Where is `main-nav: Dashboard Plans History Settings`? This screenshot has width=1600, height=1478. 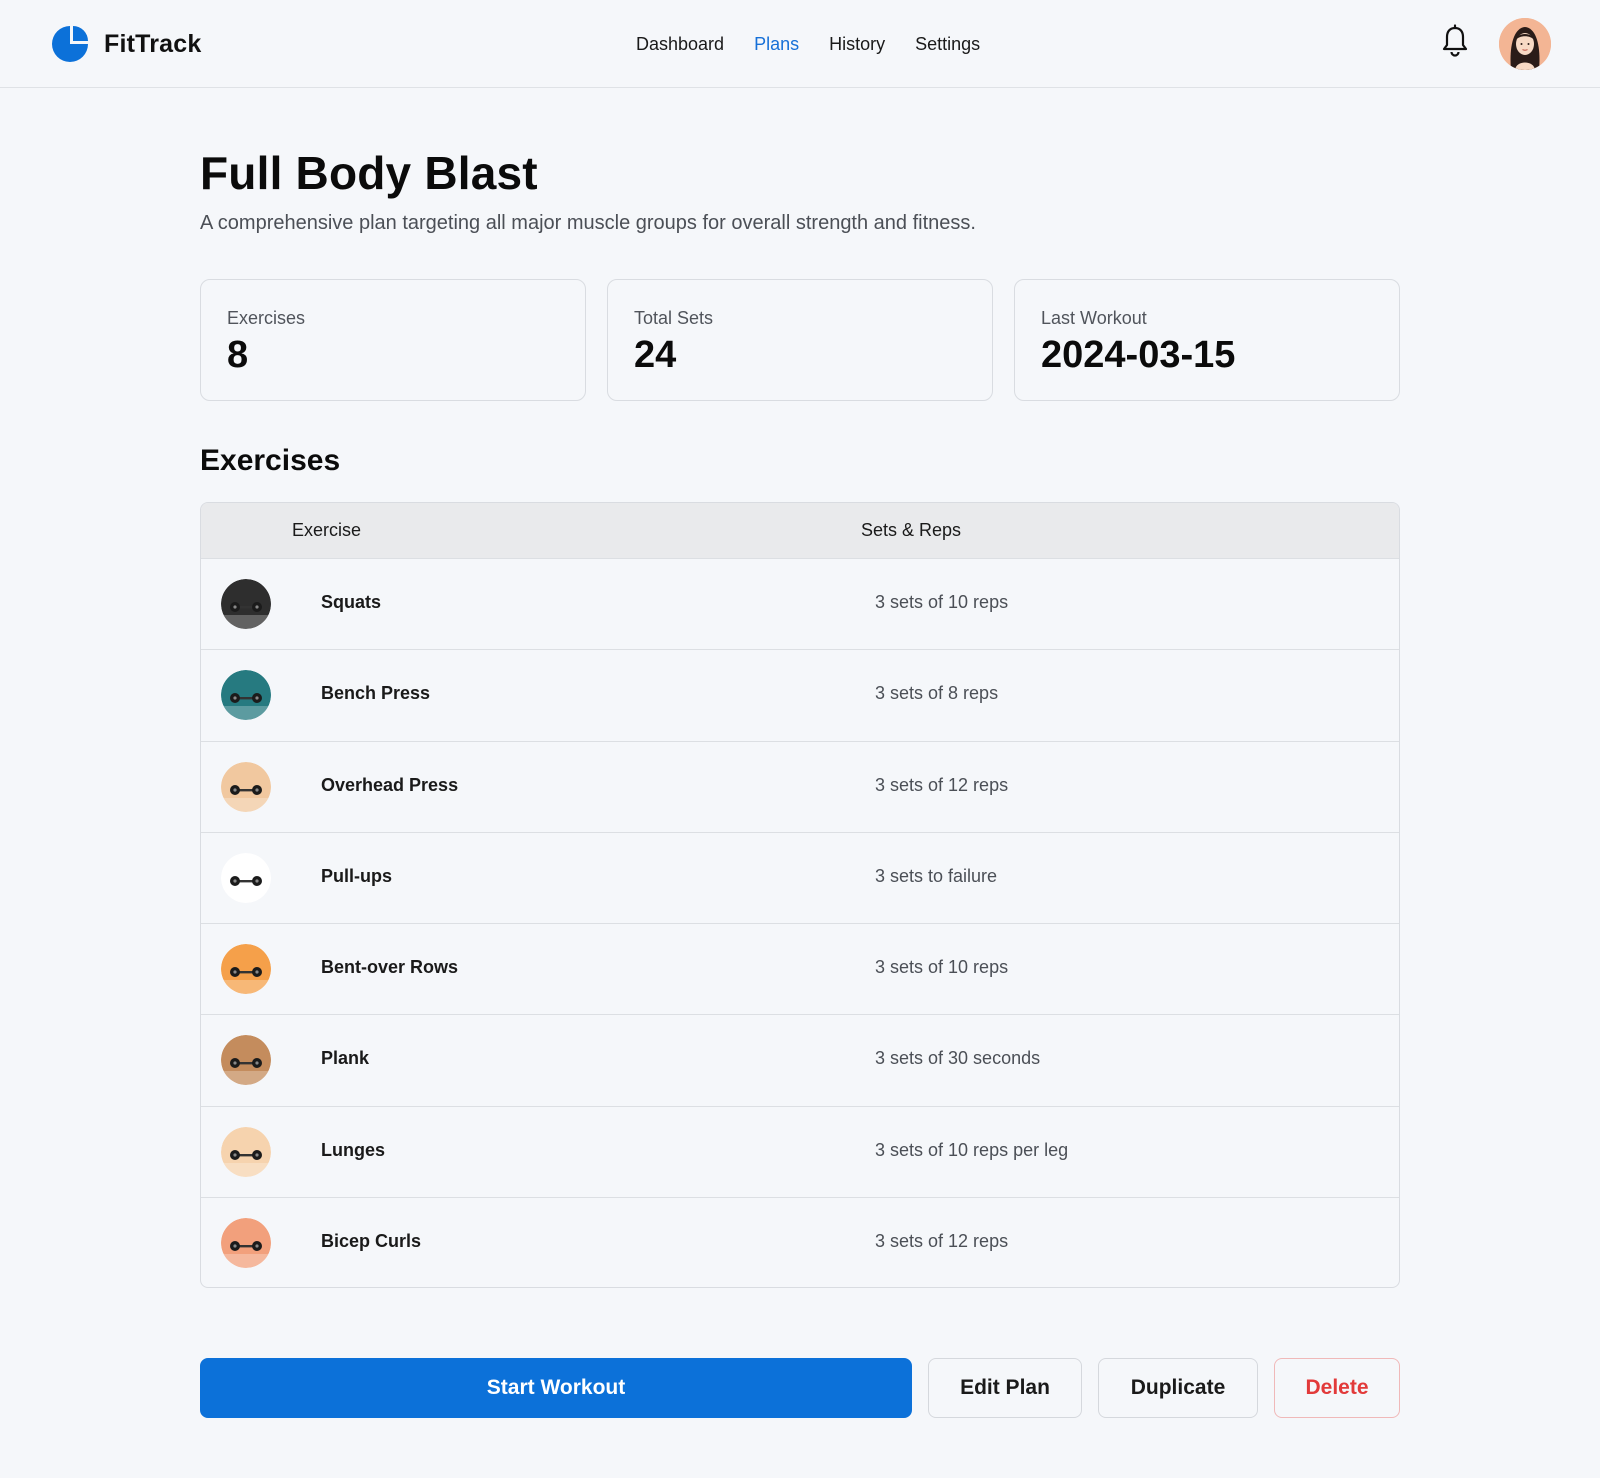 main-nav: Dashboard Plans History Settings is located at coordinates (823, 44).